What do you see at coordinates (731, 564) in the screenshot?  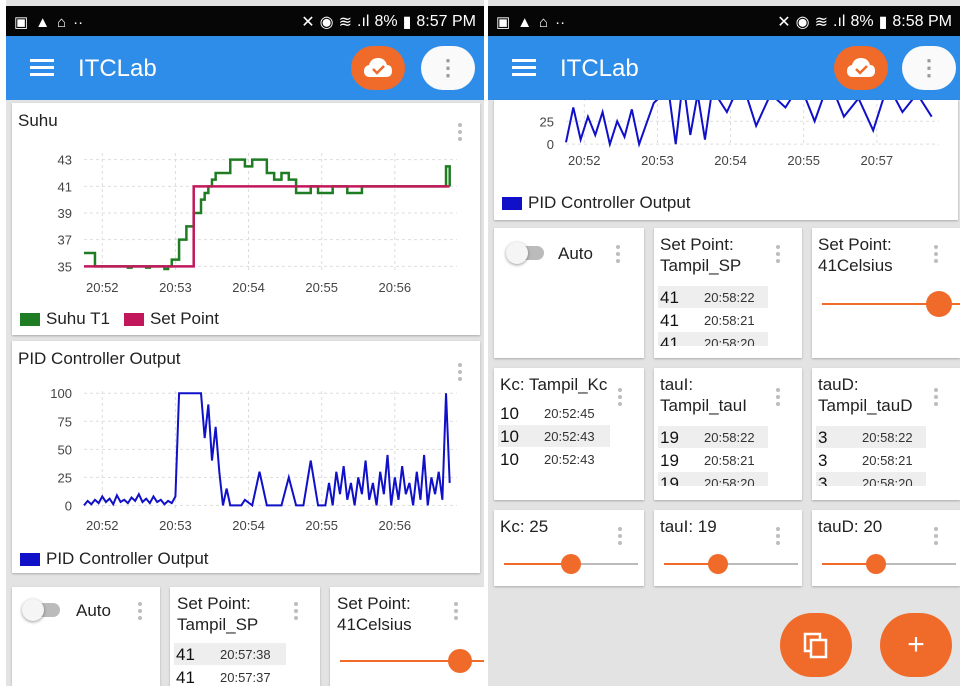 I see `taui-slider` at bounding box center [731, 564].